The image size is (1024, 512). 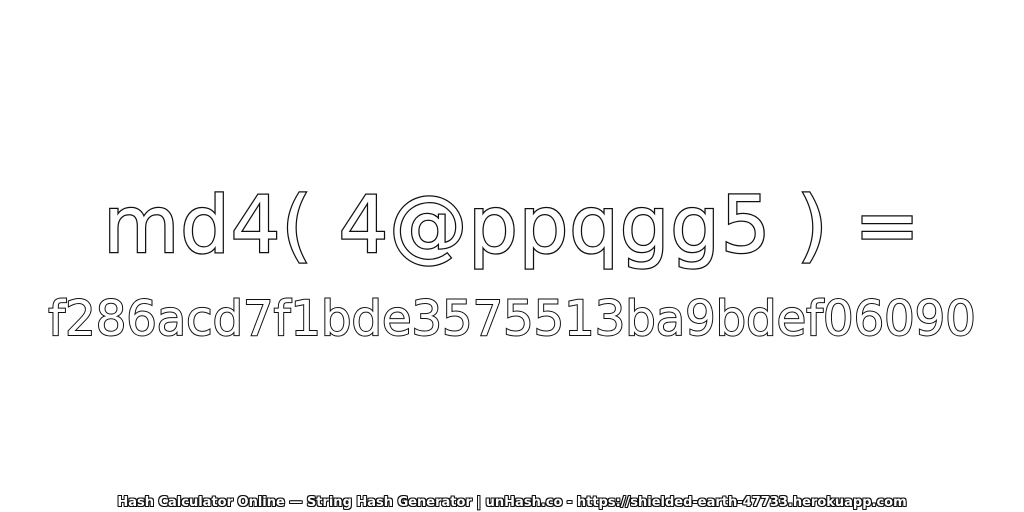 I want to click on hash-output-value: f286acd7f1bde3575513ba9bdef06090, so click(x=512, y=319).